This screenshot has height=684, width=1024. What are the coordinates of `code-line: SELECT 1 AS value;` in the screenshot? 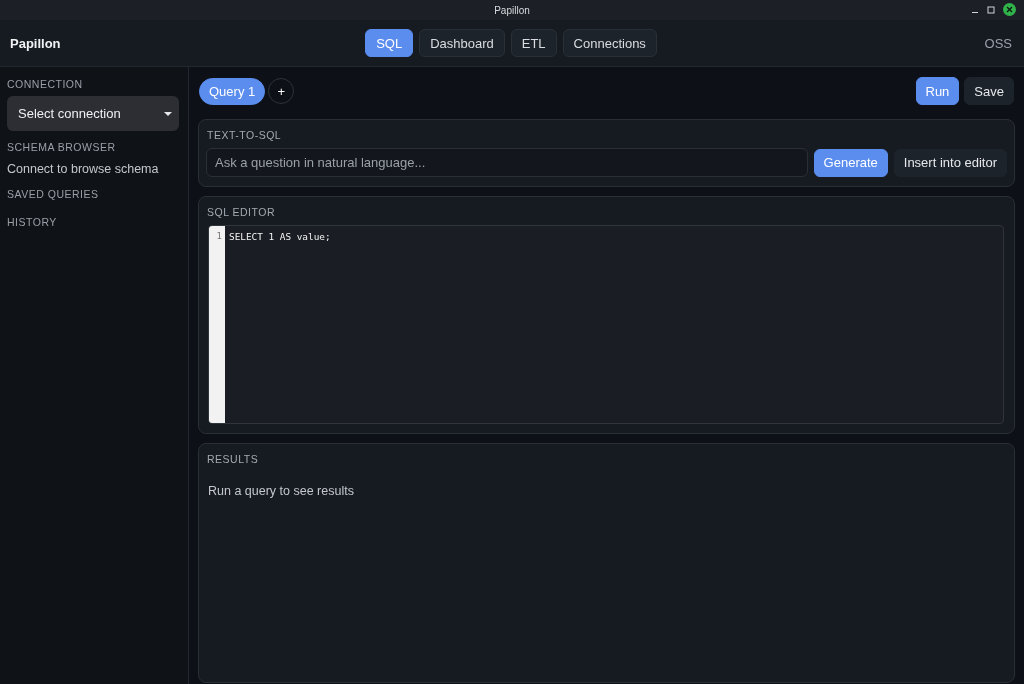 It's located at (280, 236).